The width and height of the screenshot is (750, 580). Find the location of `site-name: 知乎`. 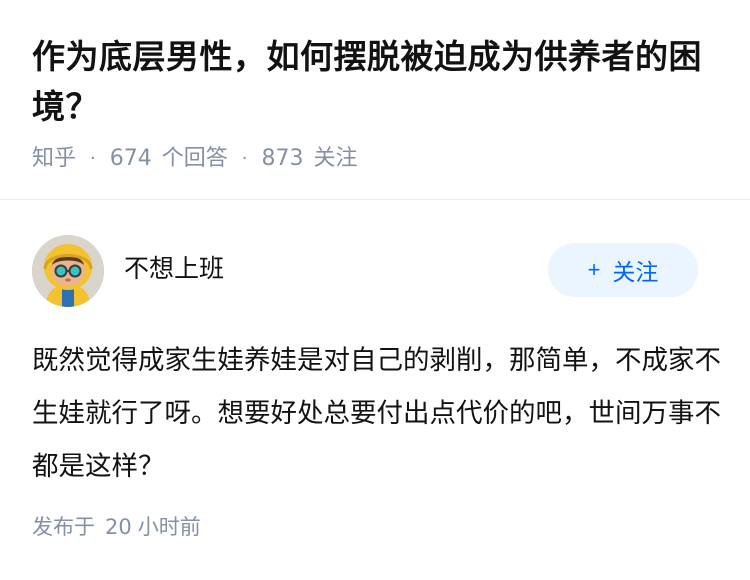

site-name: 知乎 is located at coordinates (54, 159).